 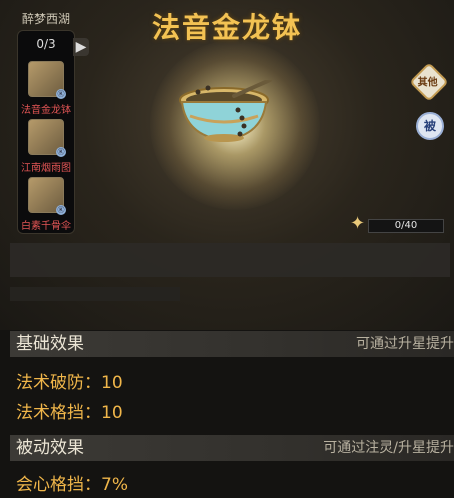 I want to click on collection-item-label: 法音金龙钵, so click(x=46, y=110).